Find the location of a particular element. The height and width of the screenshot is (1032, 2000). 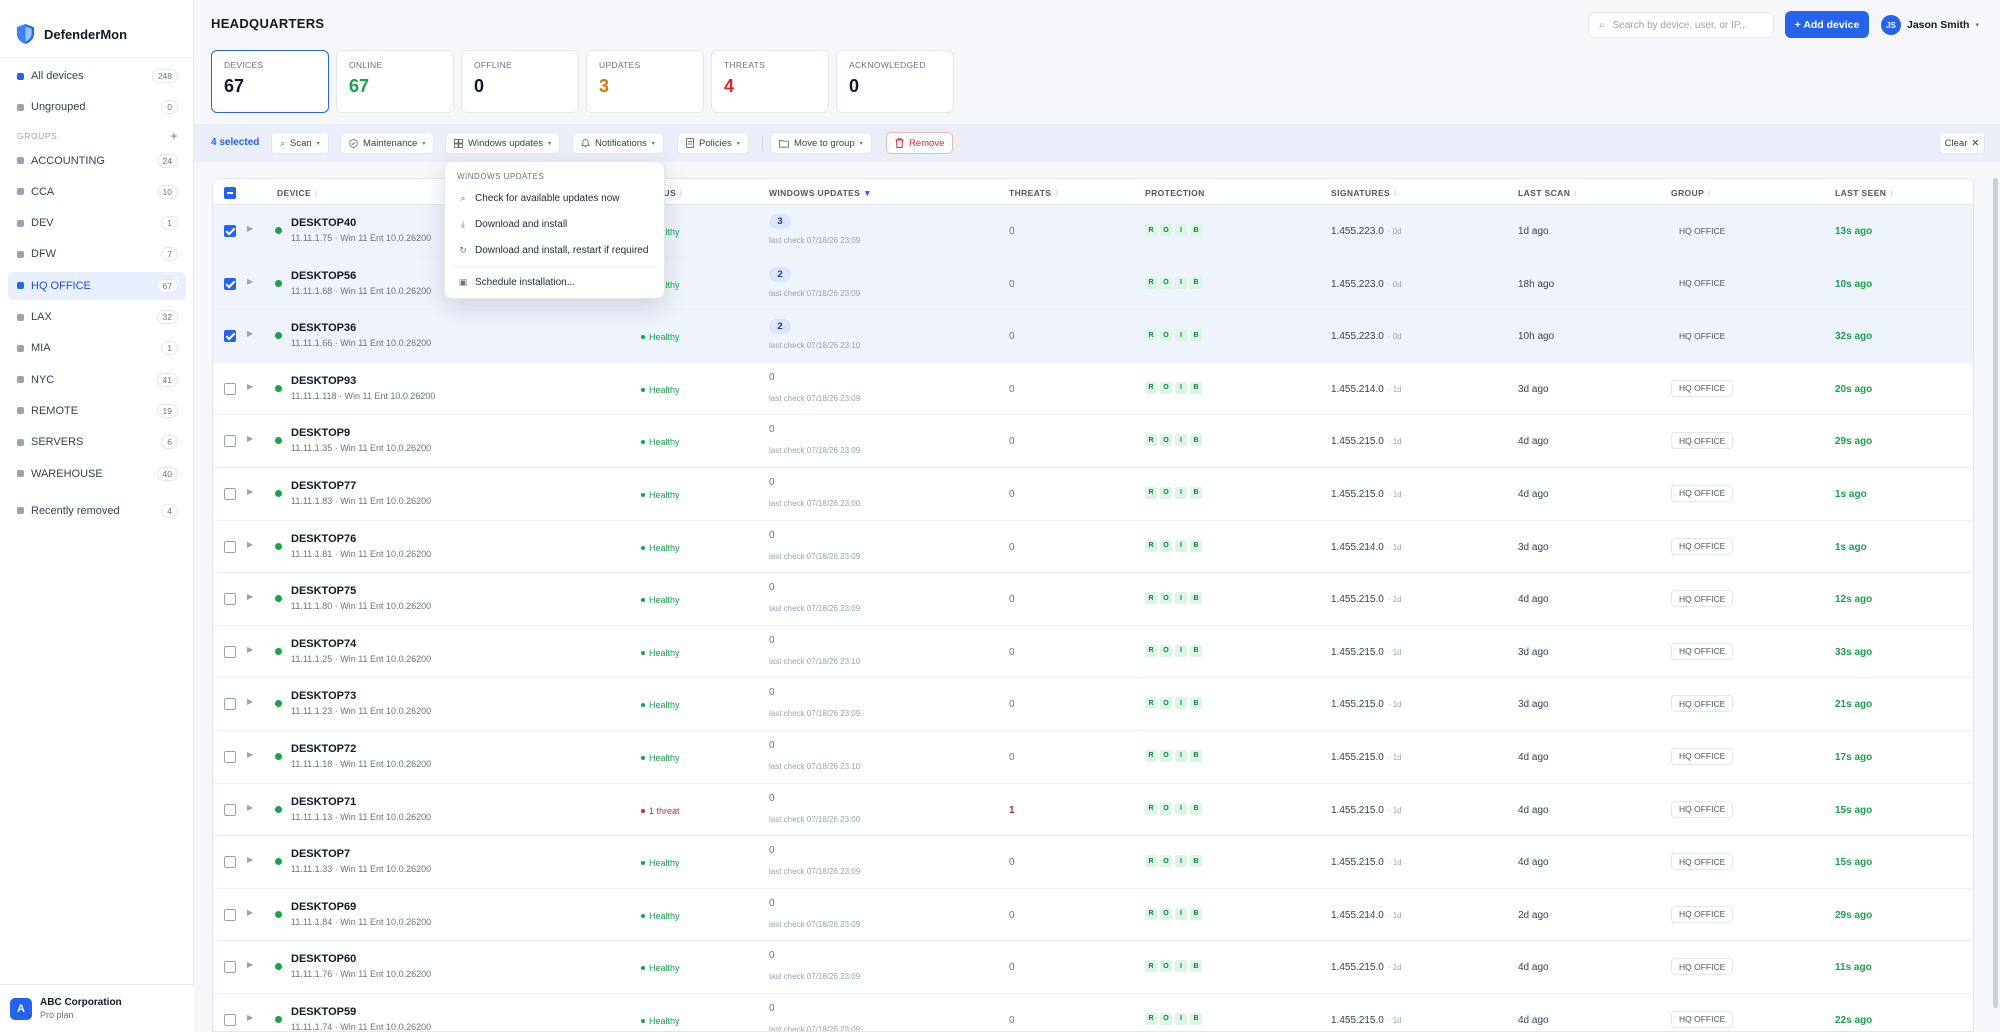

device-name: DESKTOP77 is located at coordinates (323, 486).